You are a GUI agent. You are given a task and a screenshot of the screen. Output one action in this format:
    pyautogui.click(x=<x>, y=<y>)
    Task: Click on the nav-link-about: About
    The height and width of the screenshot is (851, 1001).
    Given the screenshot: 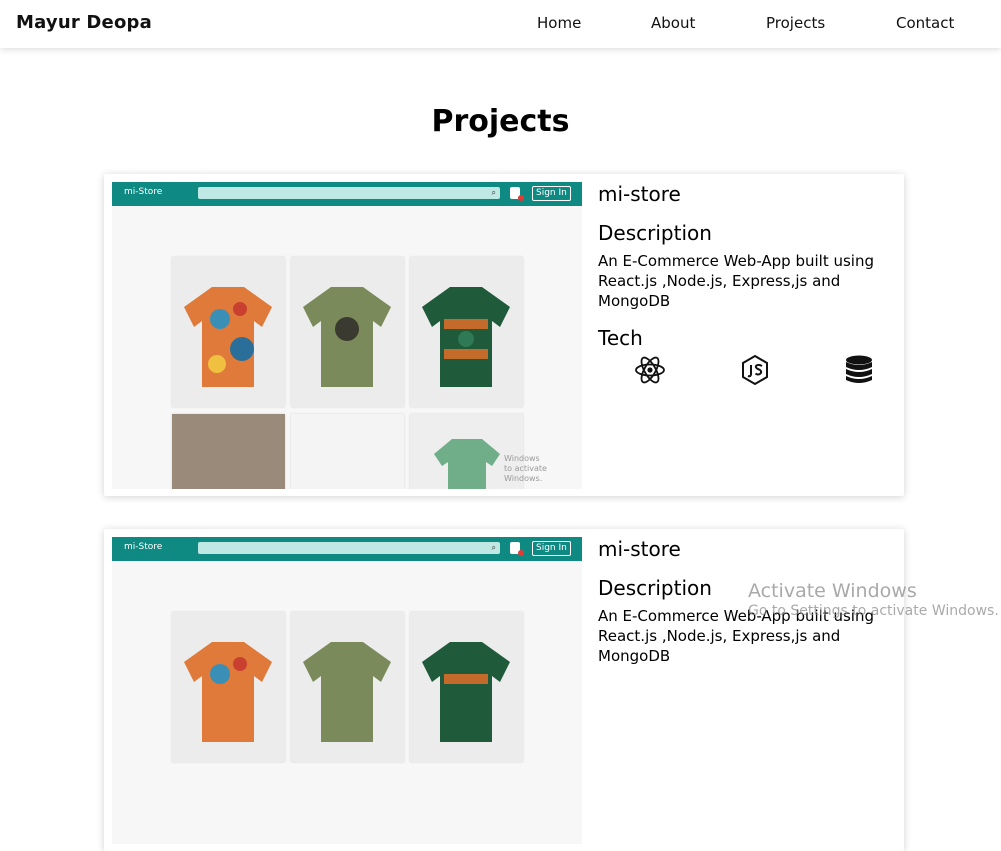 What is the action you would take?
    pyautogui.click(x=673, y=23)
    